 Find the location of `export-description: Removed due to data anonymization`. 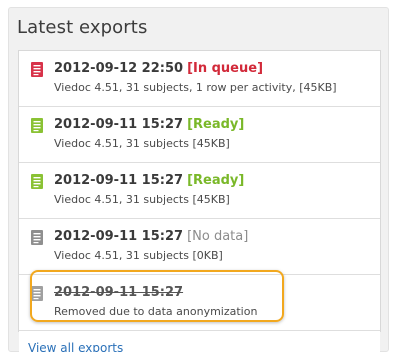

export-description: Removed due to data anonymization is located at coordinates (156, 311).